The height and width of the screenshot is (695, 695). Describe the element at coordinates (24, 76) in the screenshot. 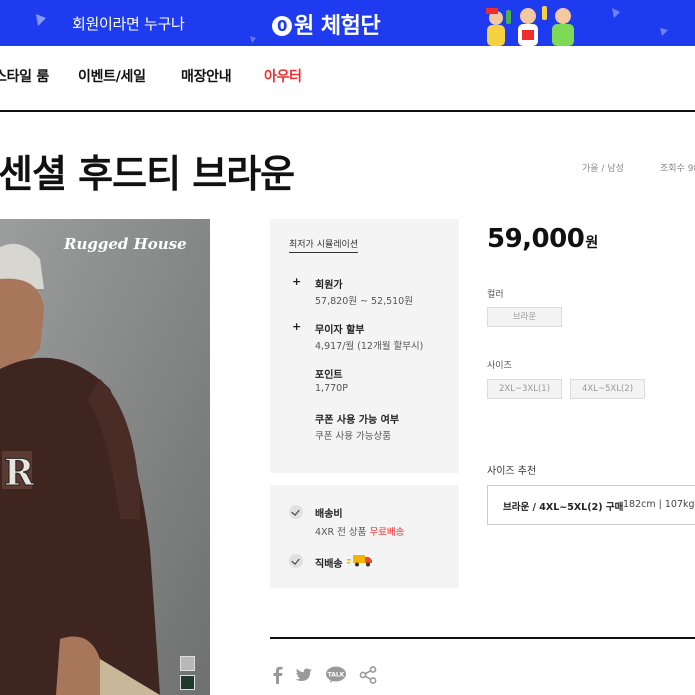

I see `nav-item-style-room: 스타일 룸` at that location.